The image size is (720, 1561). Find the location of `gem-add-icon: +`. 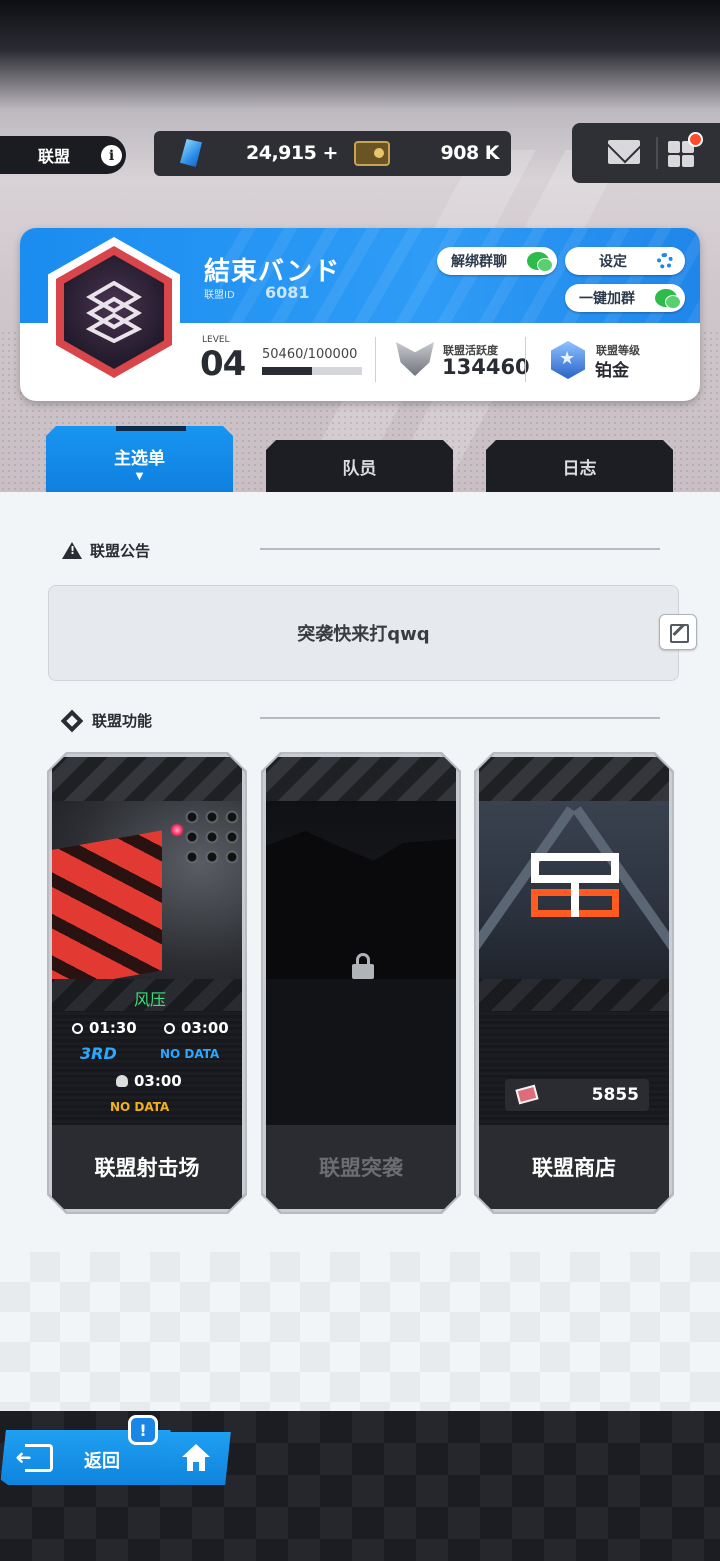

gem-add-icon: + is located at coordinates (330, 153).